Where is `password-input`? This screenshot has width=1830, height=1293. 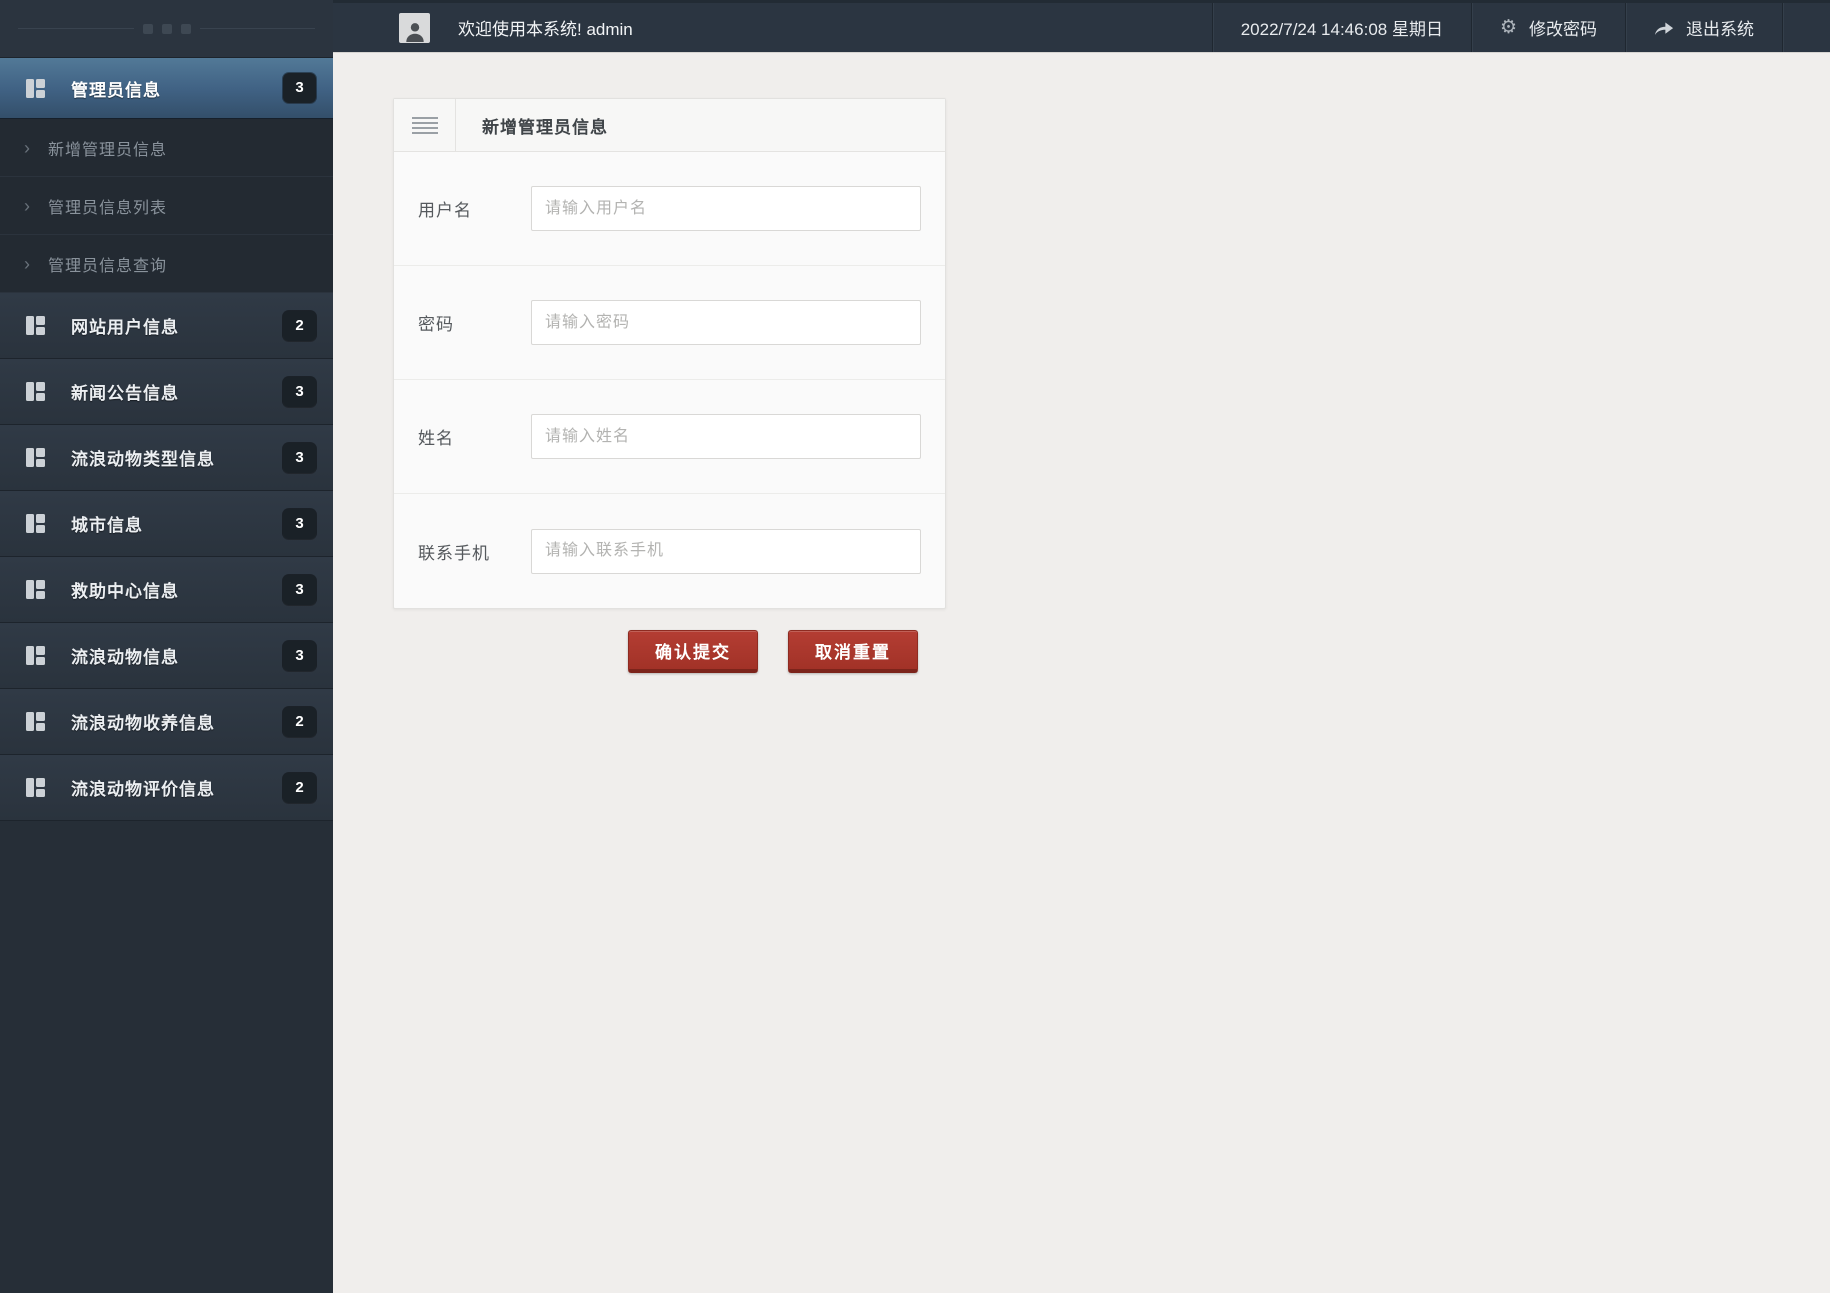 password-input is located at coordinates (726, 322).